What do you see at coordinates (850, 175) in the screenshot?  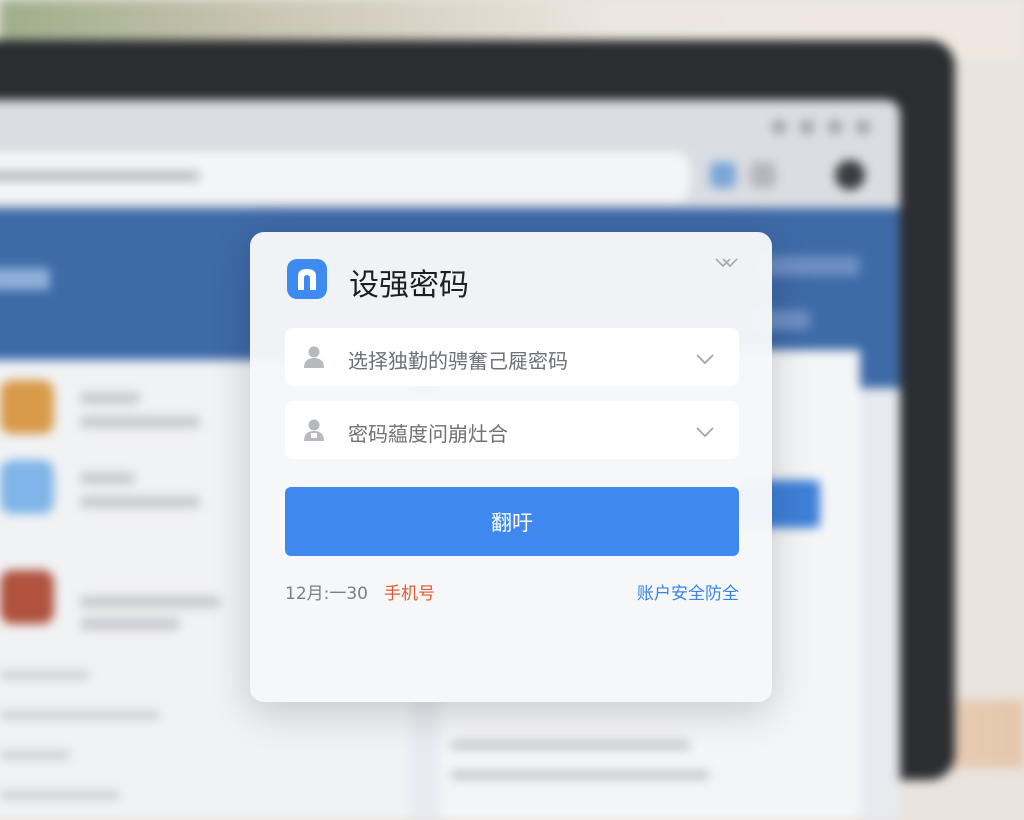 I see `profile-icon` at bounding box center [850, 175].